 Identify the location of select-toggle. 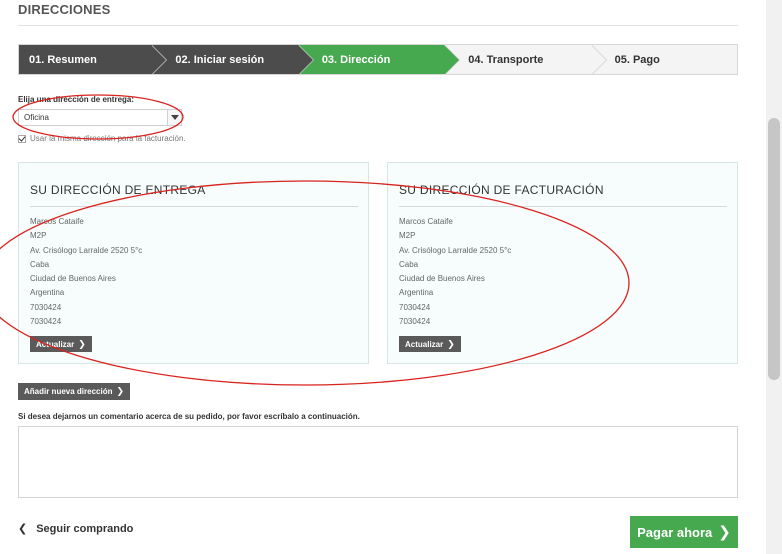
(174, 117).